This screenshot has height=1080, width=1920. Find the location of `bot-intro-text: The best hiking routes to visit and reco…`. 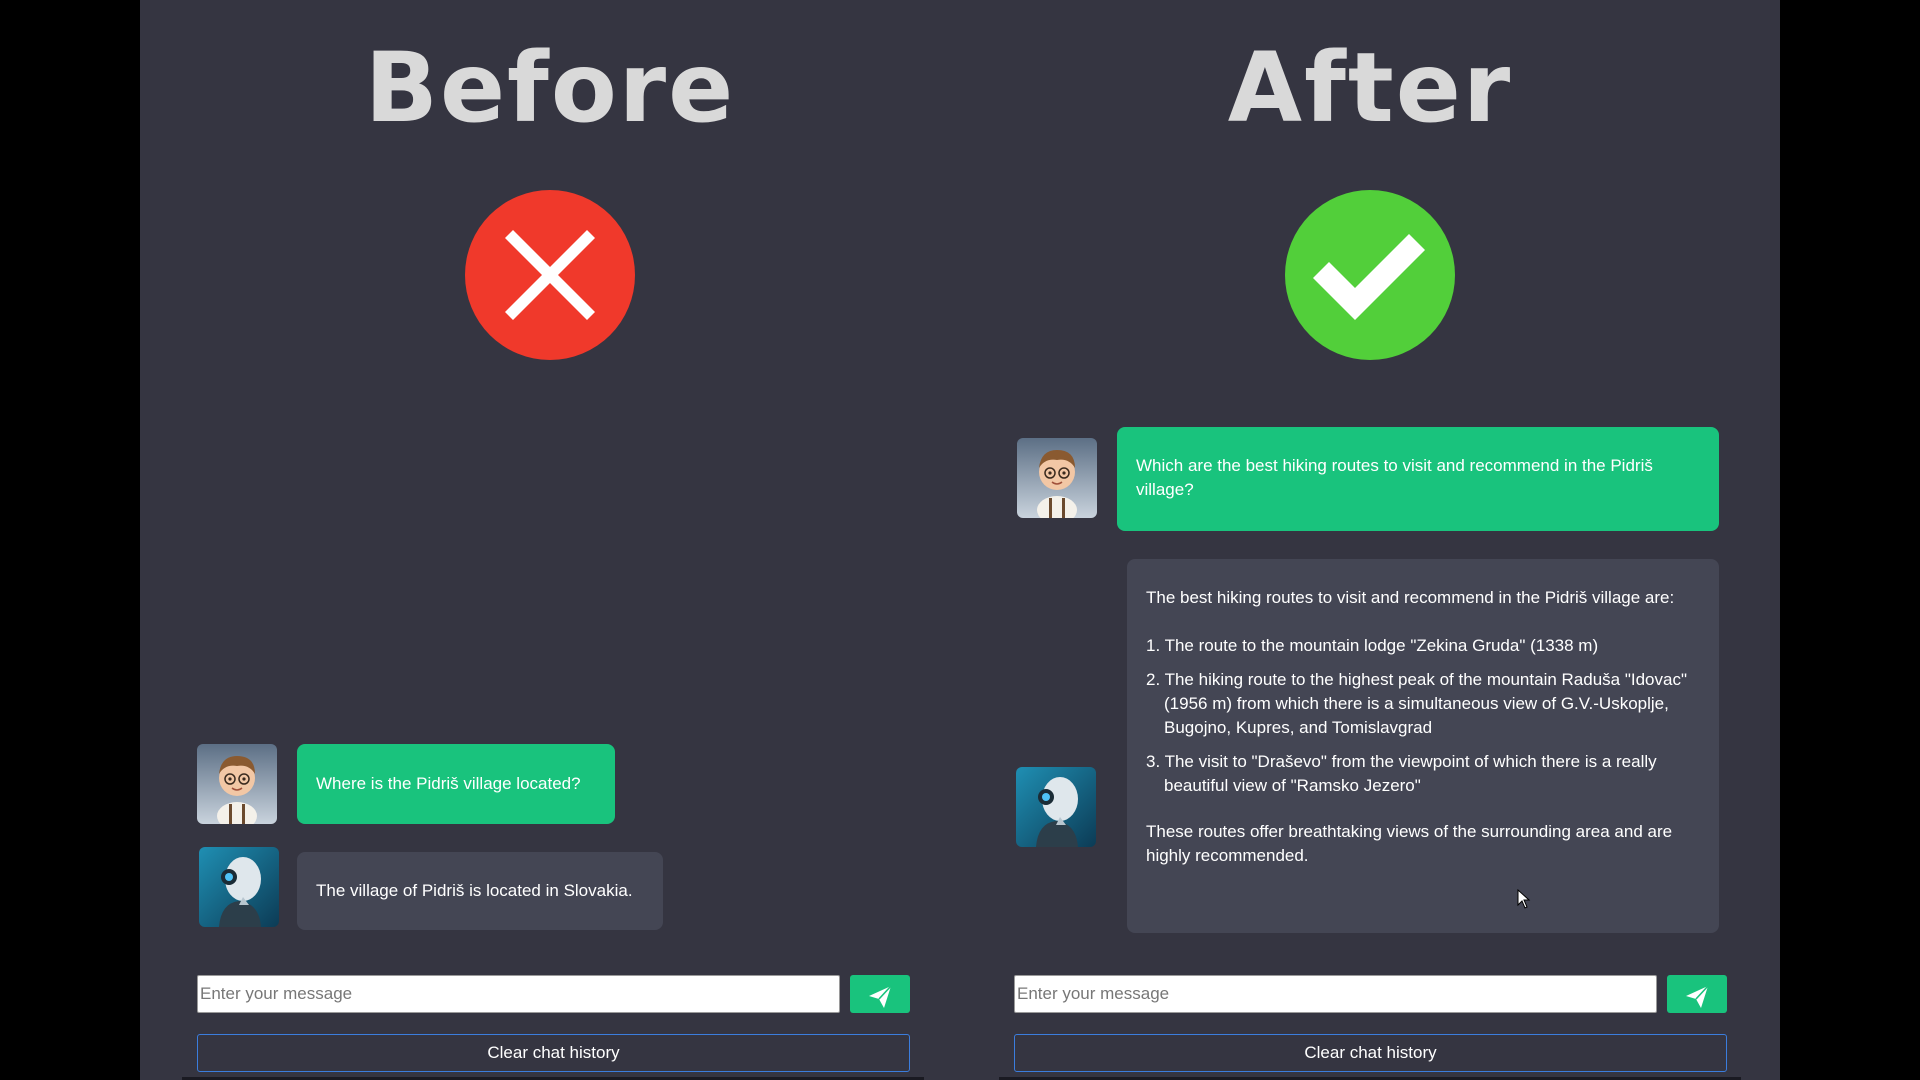

bot-intro-text: The best hiking routes to visit and reco… is located at coordinates (1410, 597).